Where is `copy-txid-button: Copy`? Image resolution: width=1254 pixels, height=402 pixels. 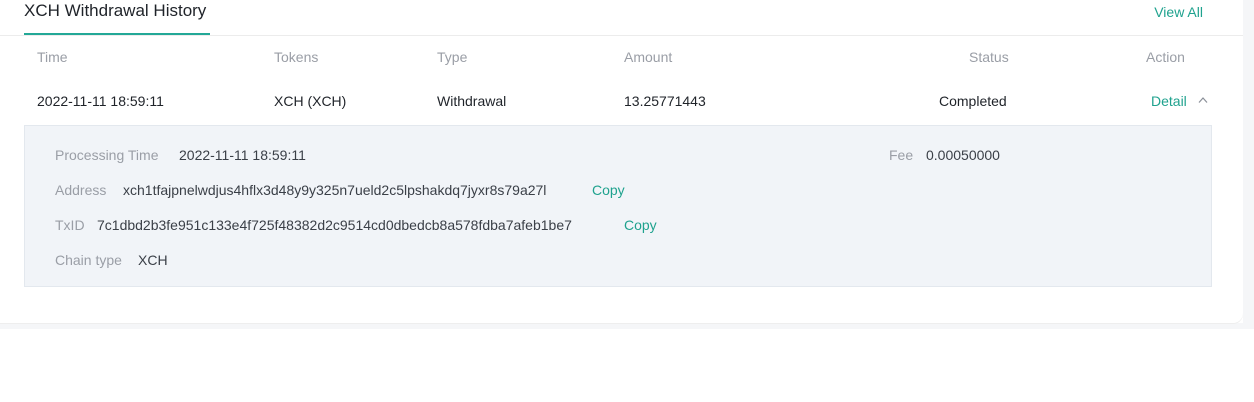 copy-txid-button: Copy is located at coordinates (640, 225).